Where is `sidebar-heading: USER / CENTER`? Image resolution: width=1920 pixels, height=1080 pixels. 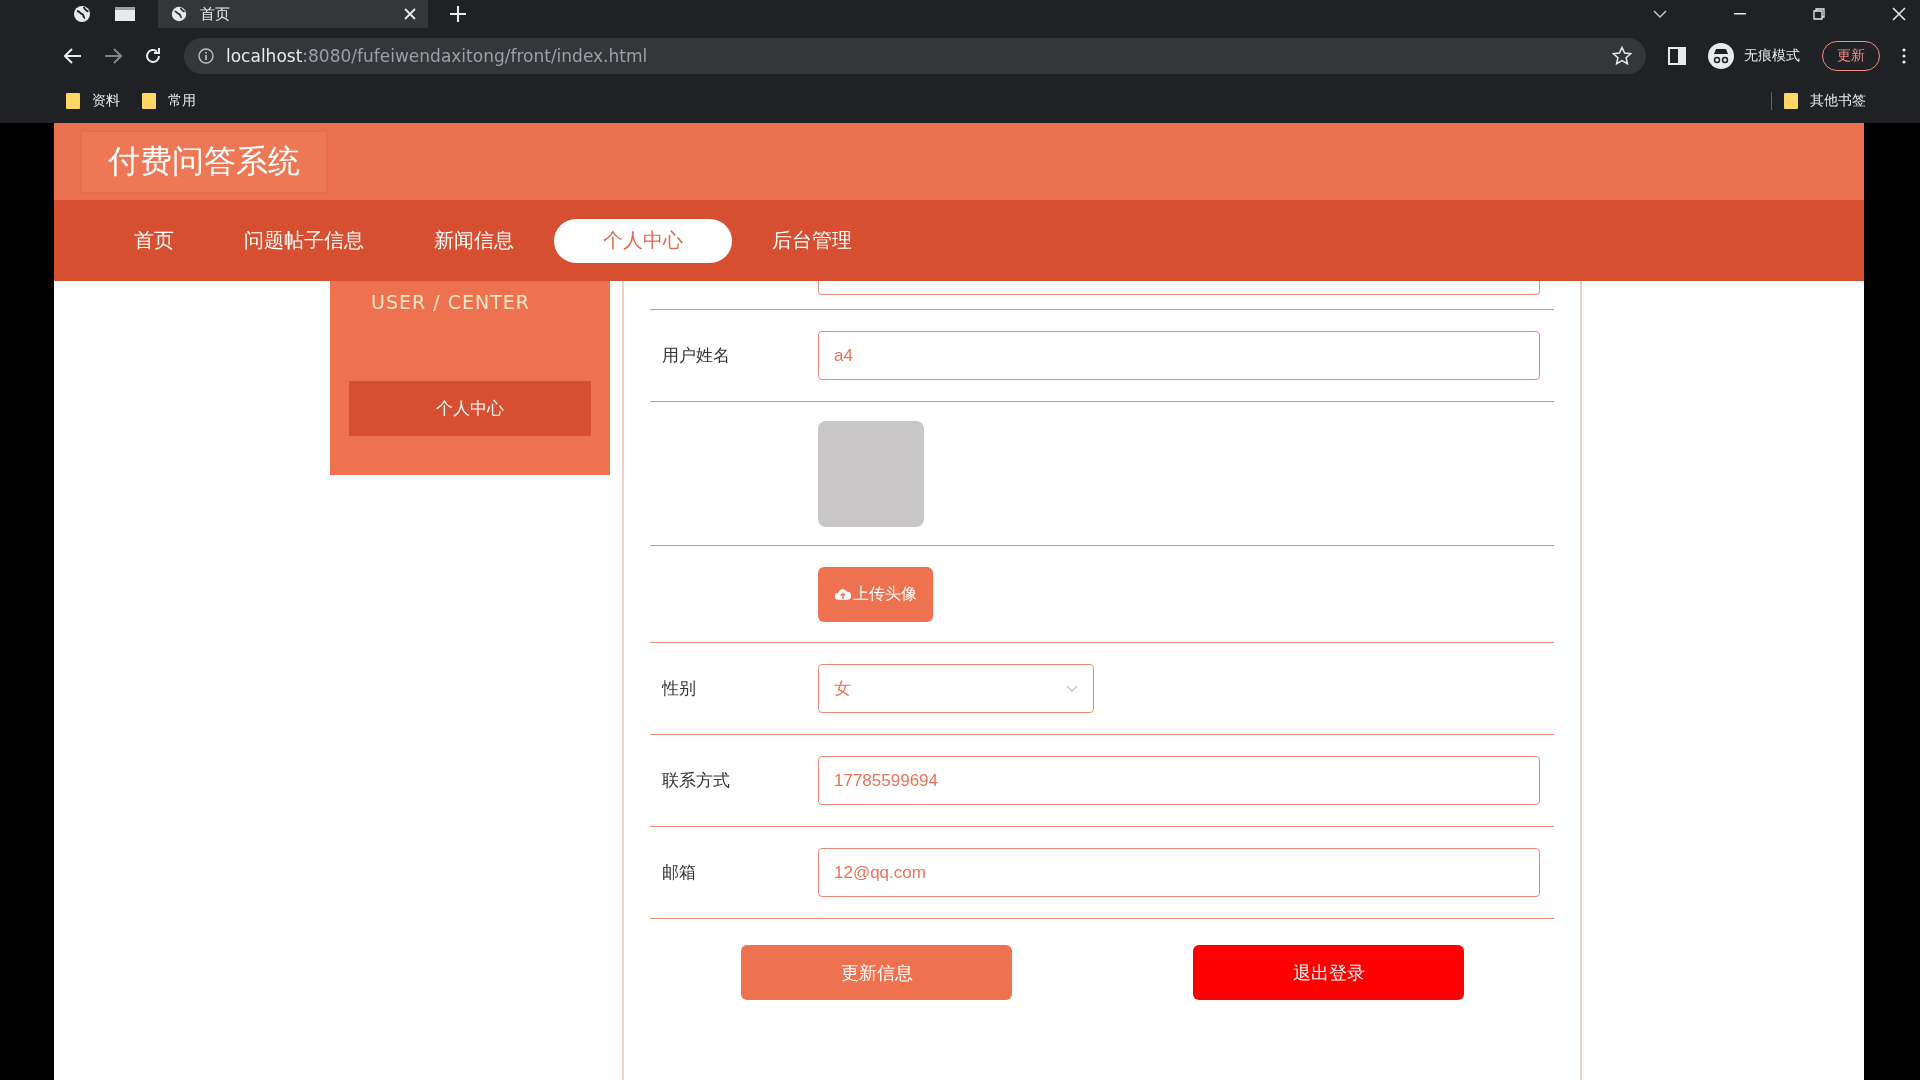
sidebar-heading: USER / CENTER is located at coordinates (450, 303).